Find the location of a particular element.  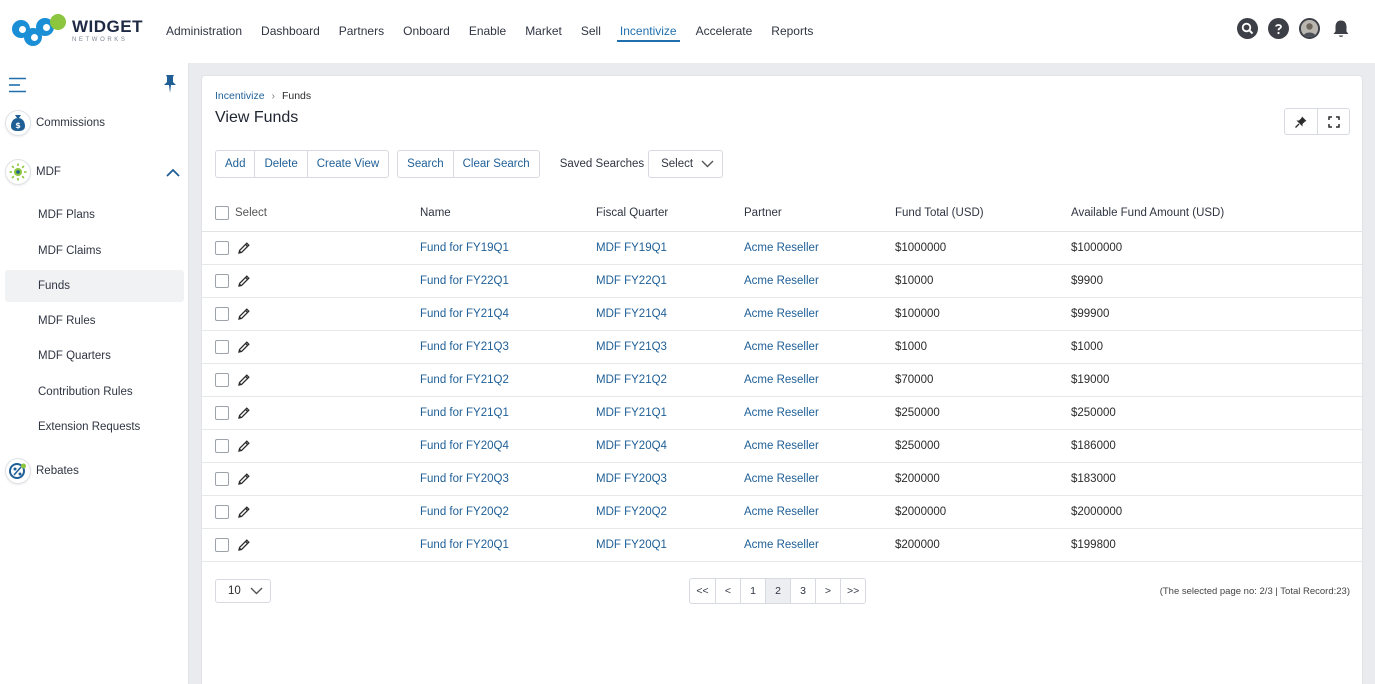

sidebar-item-mdf-rules: MDF Rules is located at coordinates (94, 321).